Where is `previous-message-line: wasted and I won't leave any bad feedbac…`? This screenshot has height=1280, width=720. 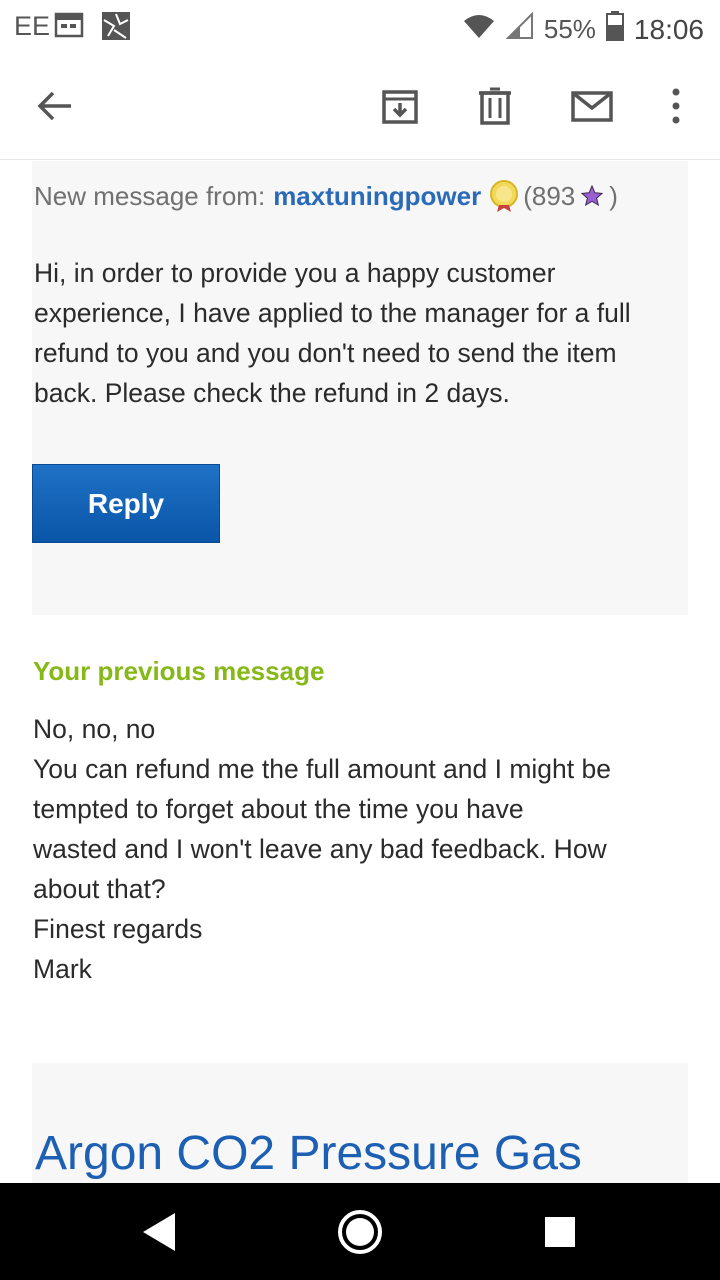
previous-message-line: wasted and I won't leave any bad feedbac… is located at coordinates (320, 849).